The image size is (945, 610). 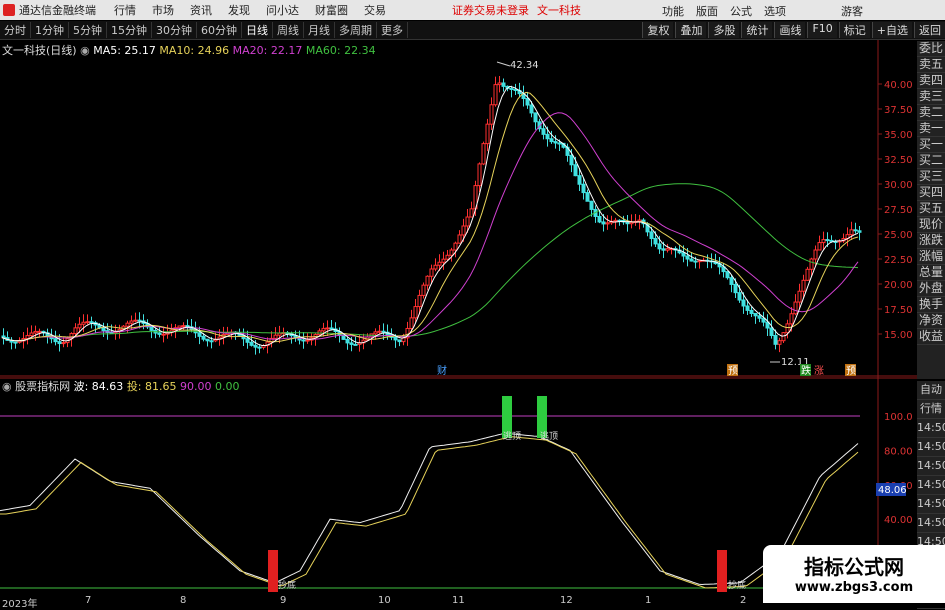 What do you see at coordinates (288, 30) in the screenshot?
I see `period-weekly: 周线` at bounding box center [288, 30].